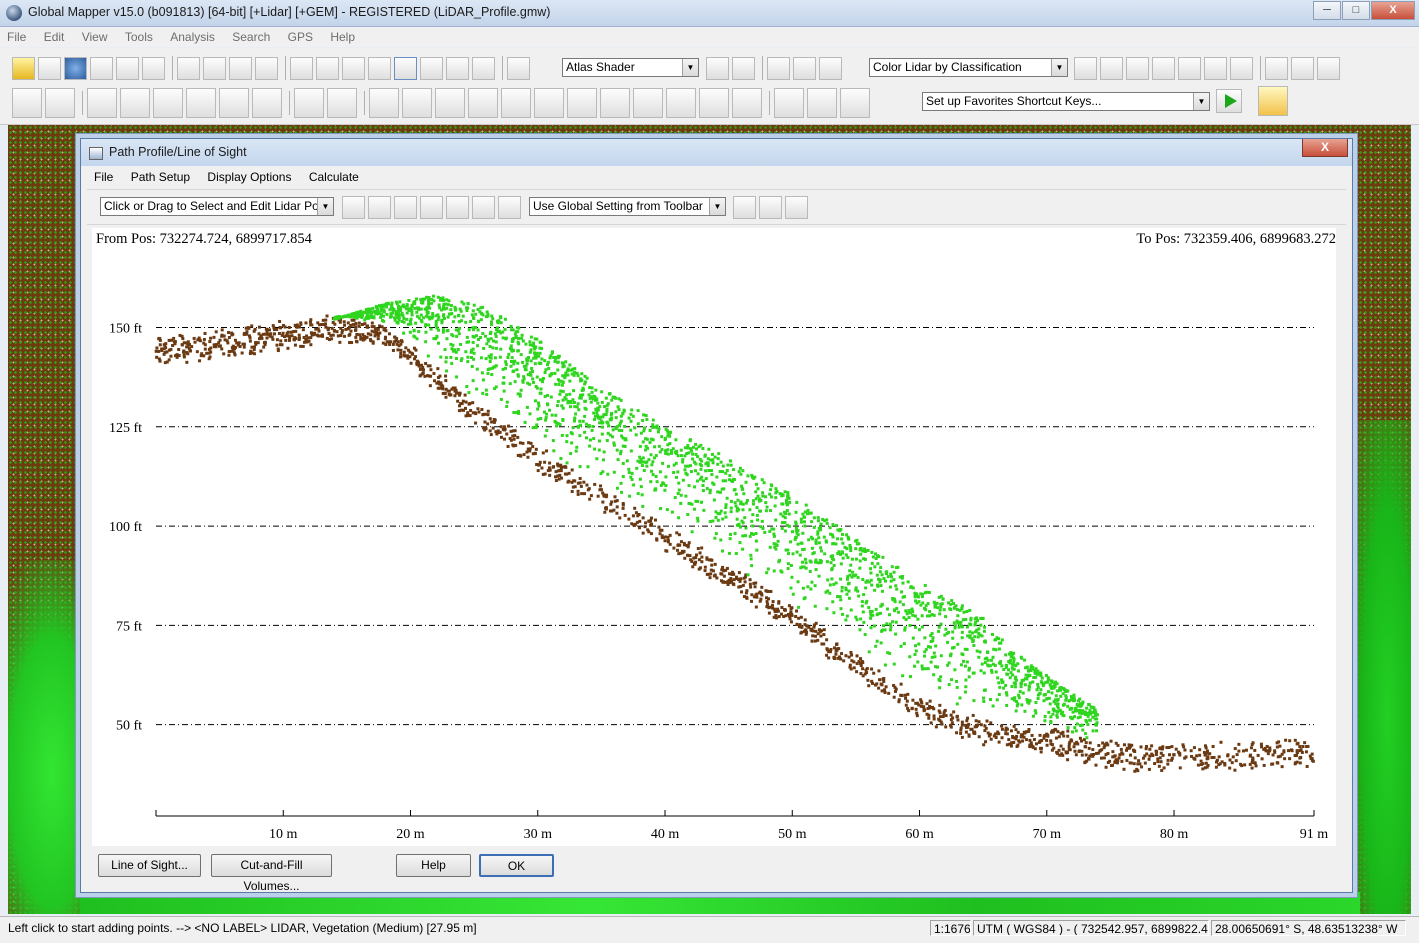 This screenshot has width=1419, height=943. What do you see at coordinates (27, 103) in the screenshot?
I see `create-area-icon` at bounding box center [27, 103].